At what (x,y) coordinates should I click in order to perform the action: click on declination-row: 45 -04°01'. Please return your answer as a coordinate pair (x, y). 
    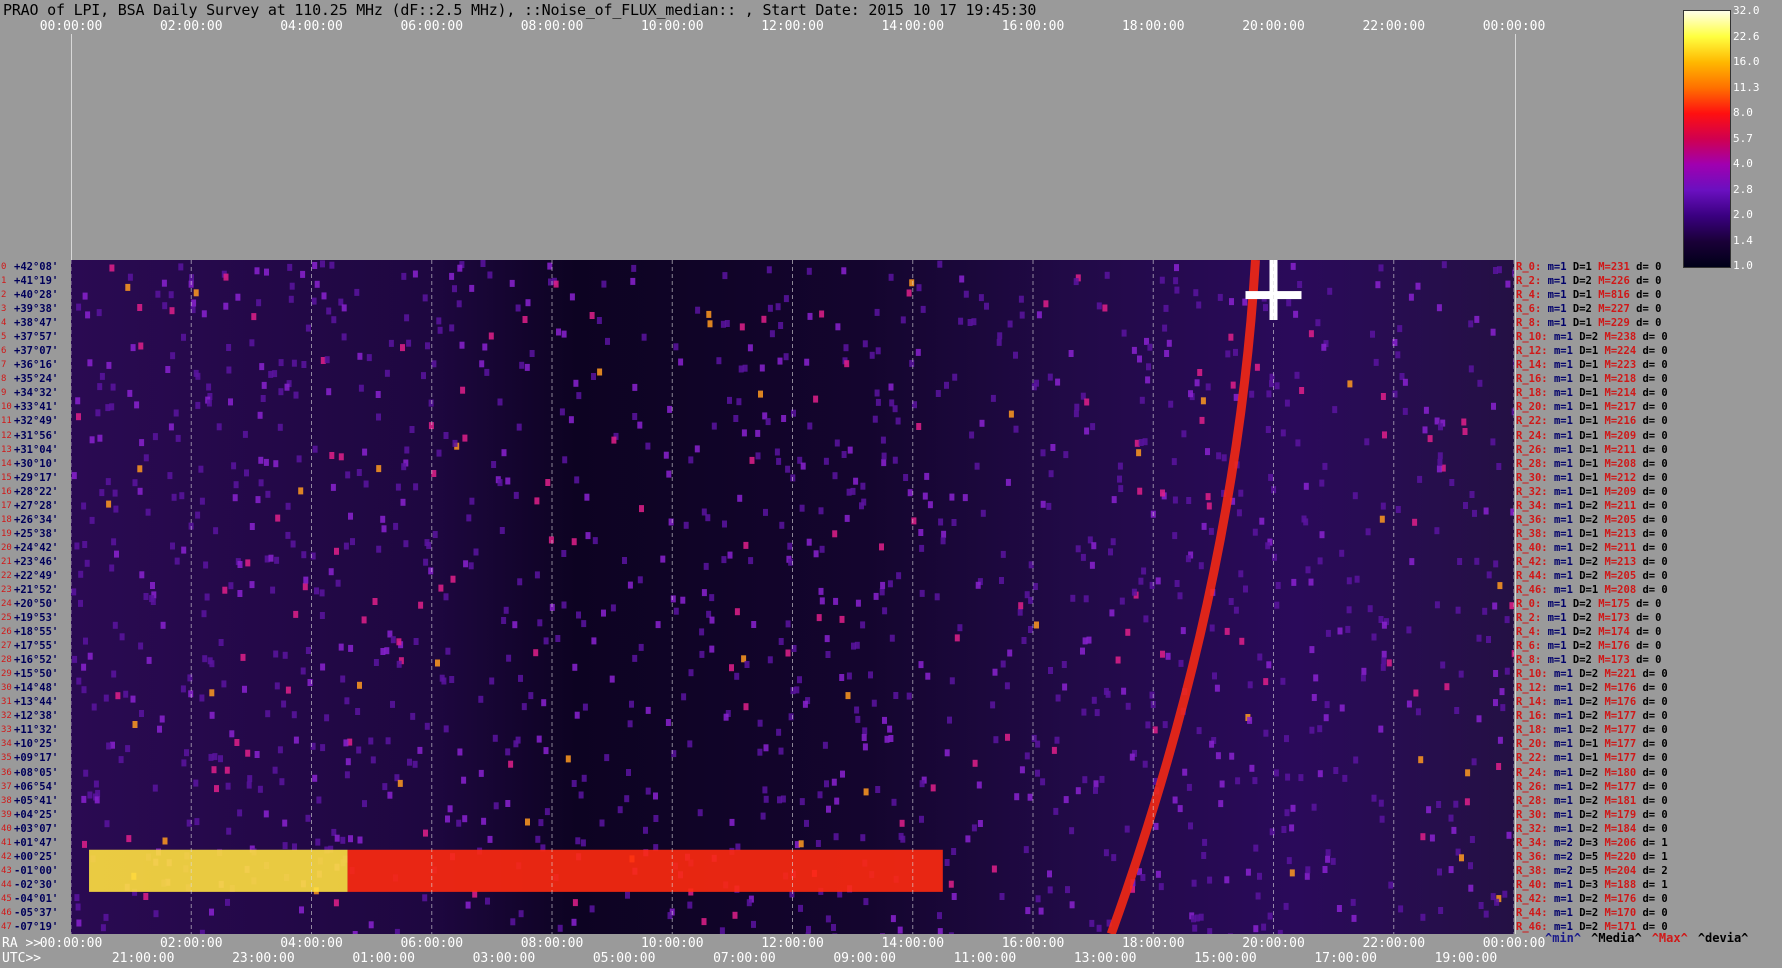
    Looking at the image, I should click on (35, 899).